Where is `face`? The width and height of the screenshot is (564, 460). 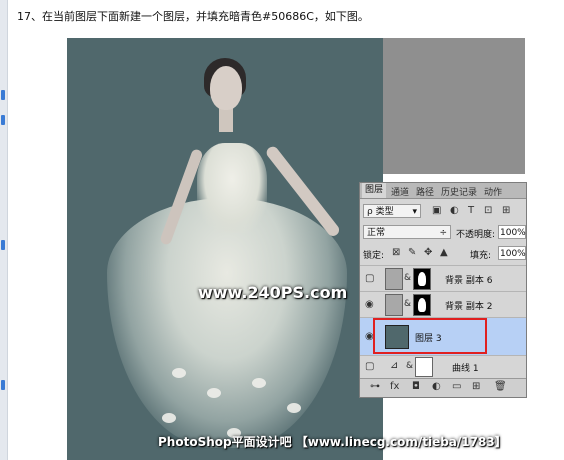 face is located at coordinates (226, 88).